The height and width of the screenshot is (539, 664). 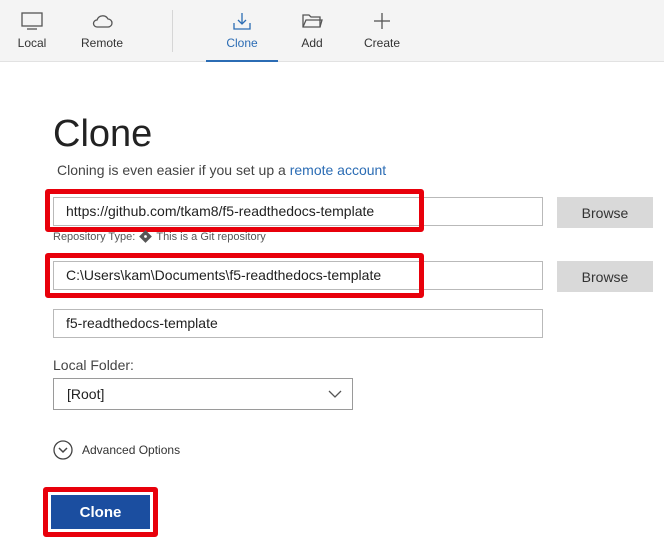 I want to click on git-diamond-icon, so click(x=146, y=236).